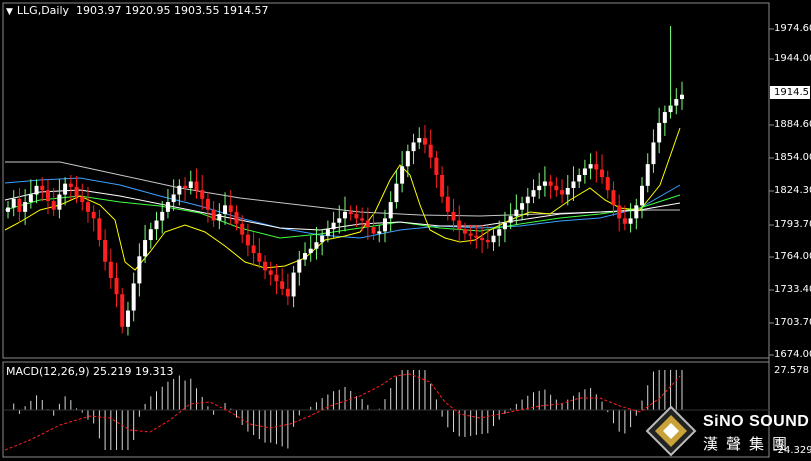 The height and width of the screenshot is (461, 811). What do you see at coordinates (9, 12) in the screenshot?
I see `chart-menu-arrow-icon: ▼` at bounding box center [9, 12].